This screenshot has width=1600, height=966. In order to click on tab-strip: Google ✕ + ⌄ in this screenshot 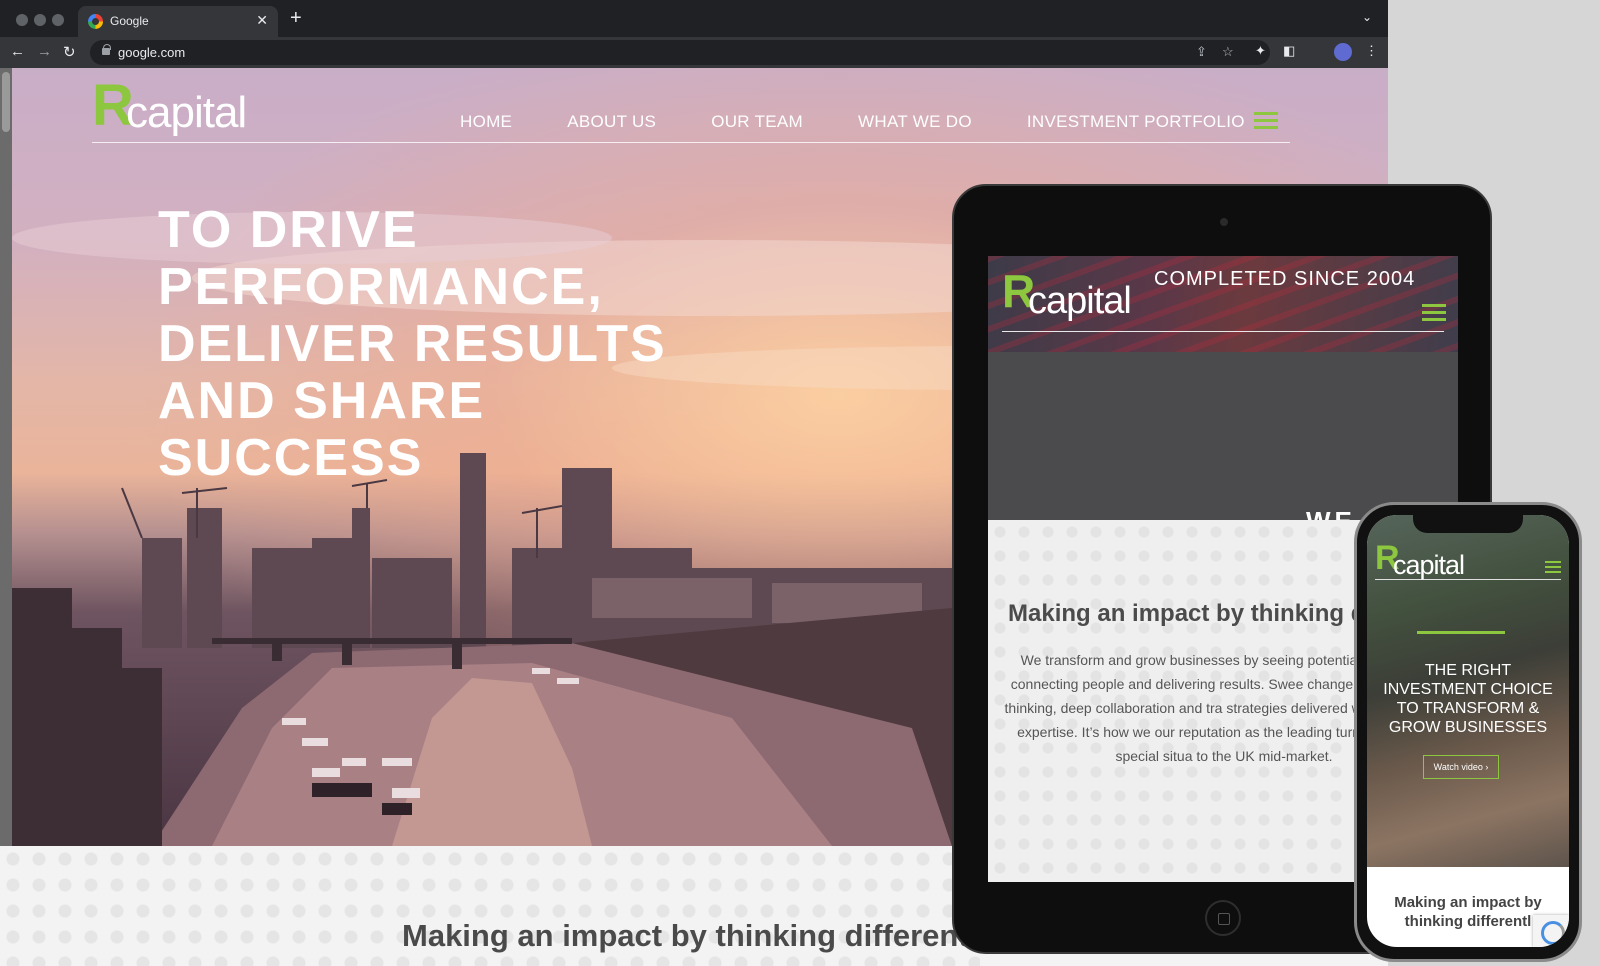, I will do `click(694, 18)`.